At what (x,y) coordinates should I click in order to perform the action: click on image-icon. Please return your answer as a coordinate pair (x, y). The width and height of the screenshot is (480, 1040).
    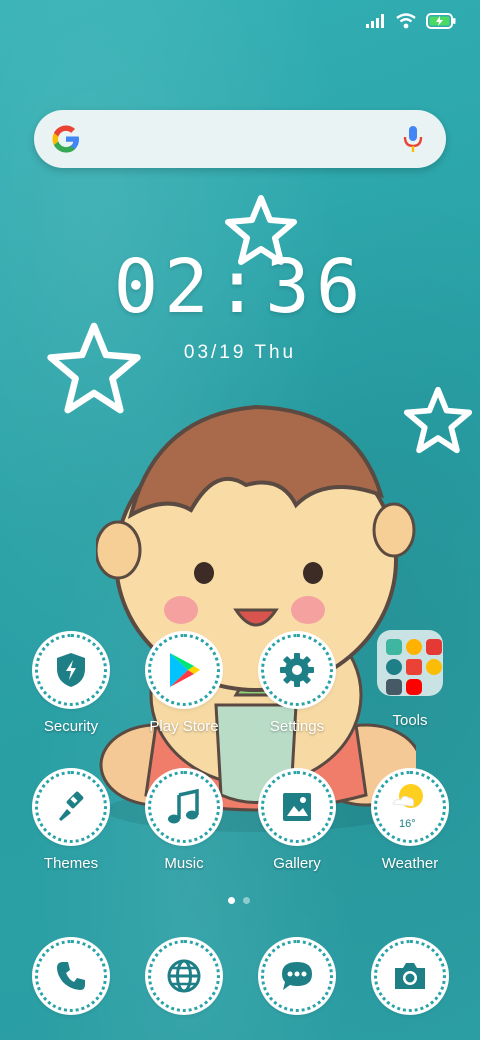
    Looking at the image, I should click on (297, 807).